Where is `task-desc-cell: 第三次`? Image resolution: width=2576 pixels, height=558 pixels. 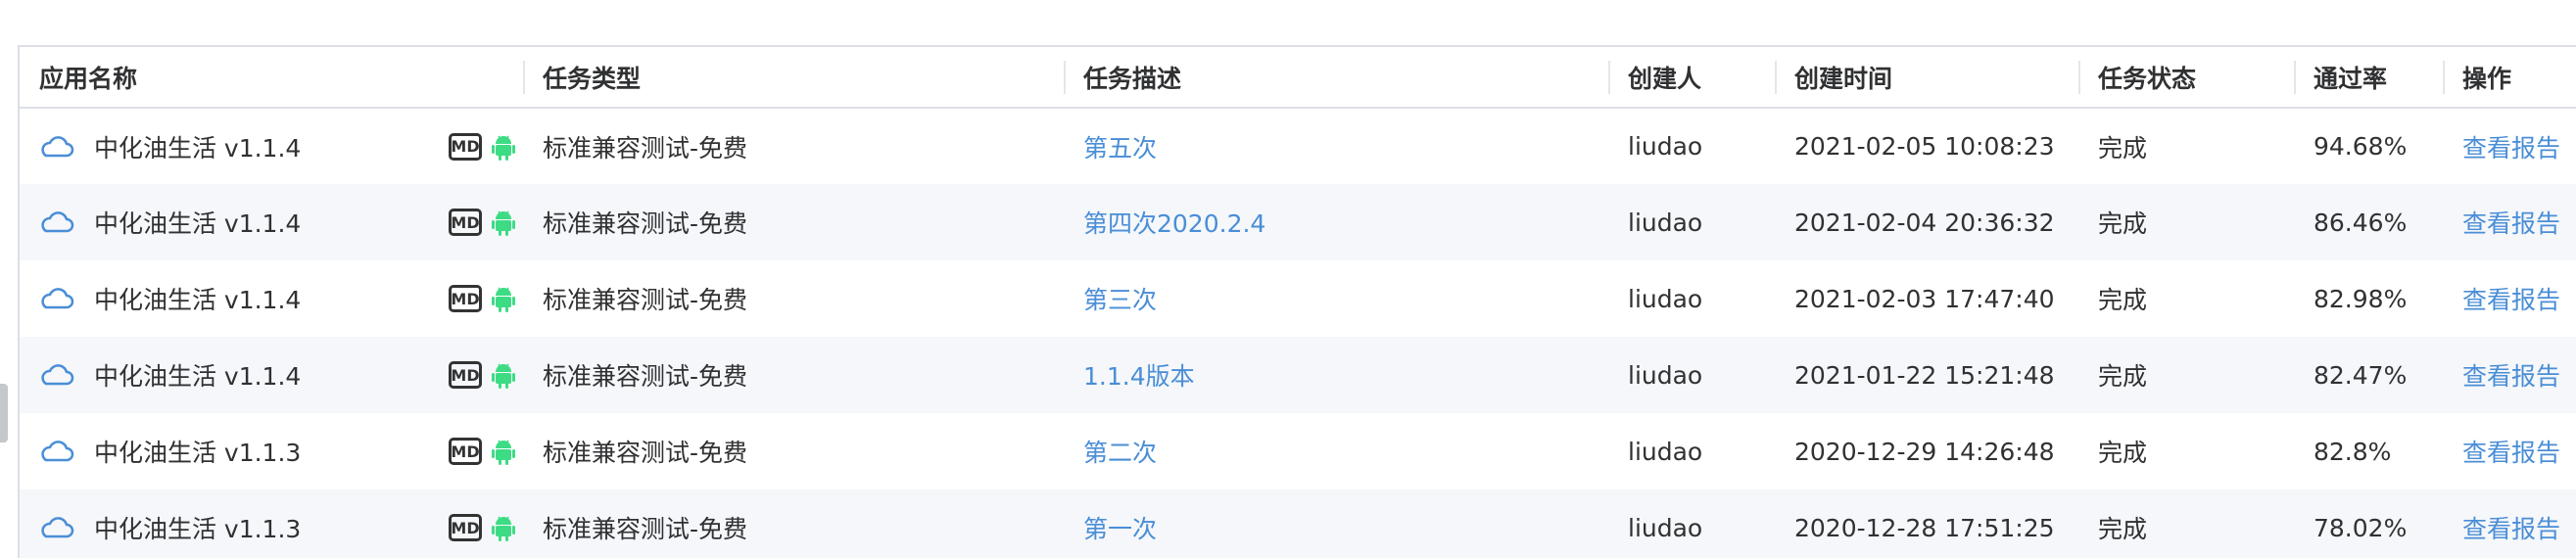
task-desc-cell: 第三次 is located at coordinates (1336, 299).